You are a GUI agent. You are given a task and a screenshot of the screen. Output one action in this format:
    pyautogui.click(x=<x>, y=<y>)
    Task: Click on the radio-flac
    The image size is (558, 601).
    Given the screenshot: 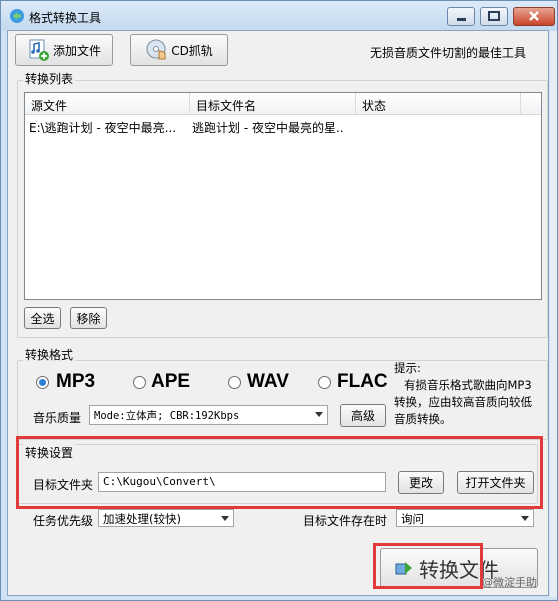 What is the action you would take?
    pyautogui.click(x=324, y=382)
    